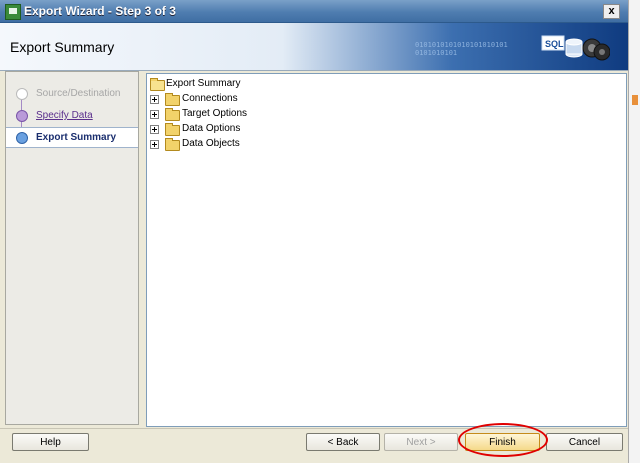 This screenshot has width=640, height=463. What do you see at coordinates (78, 93) in the screenshot?
I see `step-label: Source/Destination` at bounding box center [78, 93].